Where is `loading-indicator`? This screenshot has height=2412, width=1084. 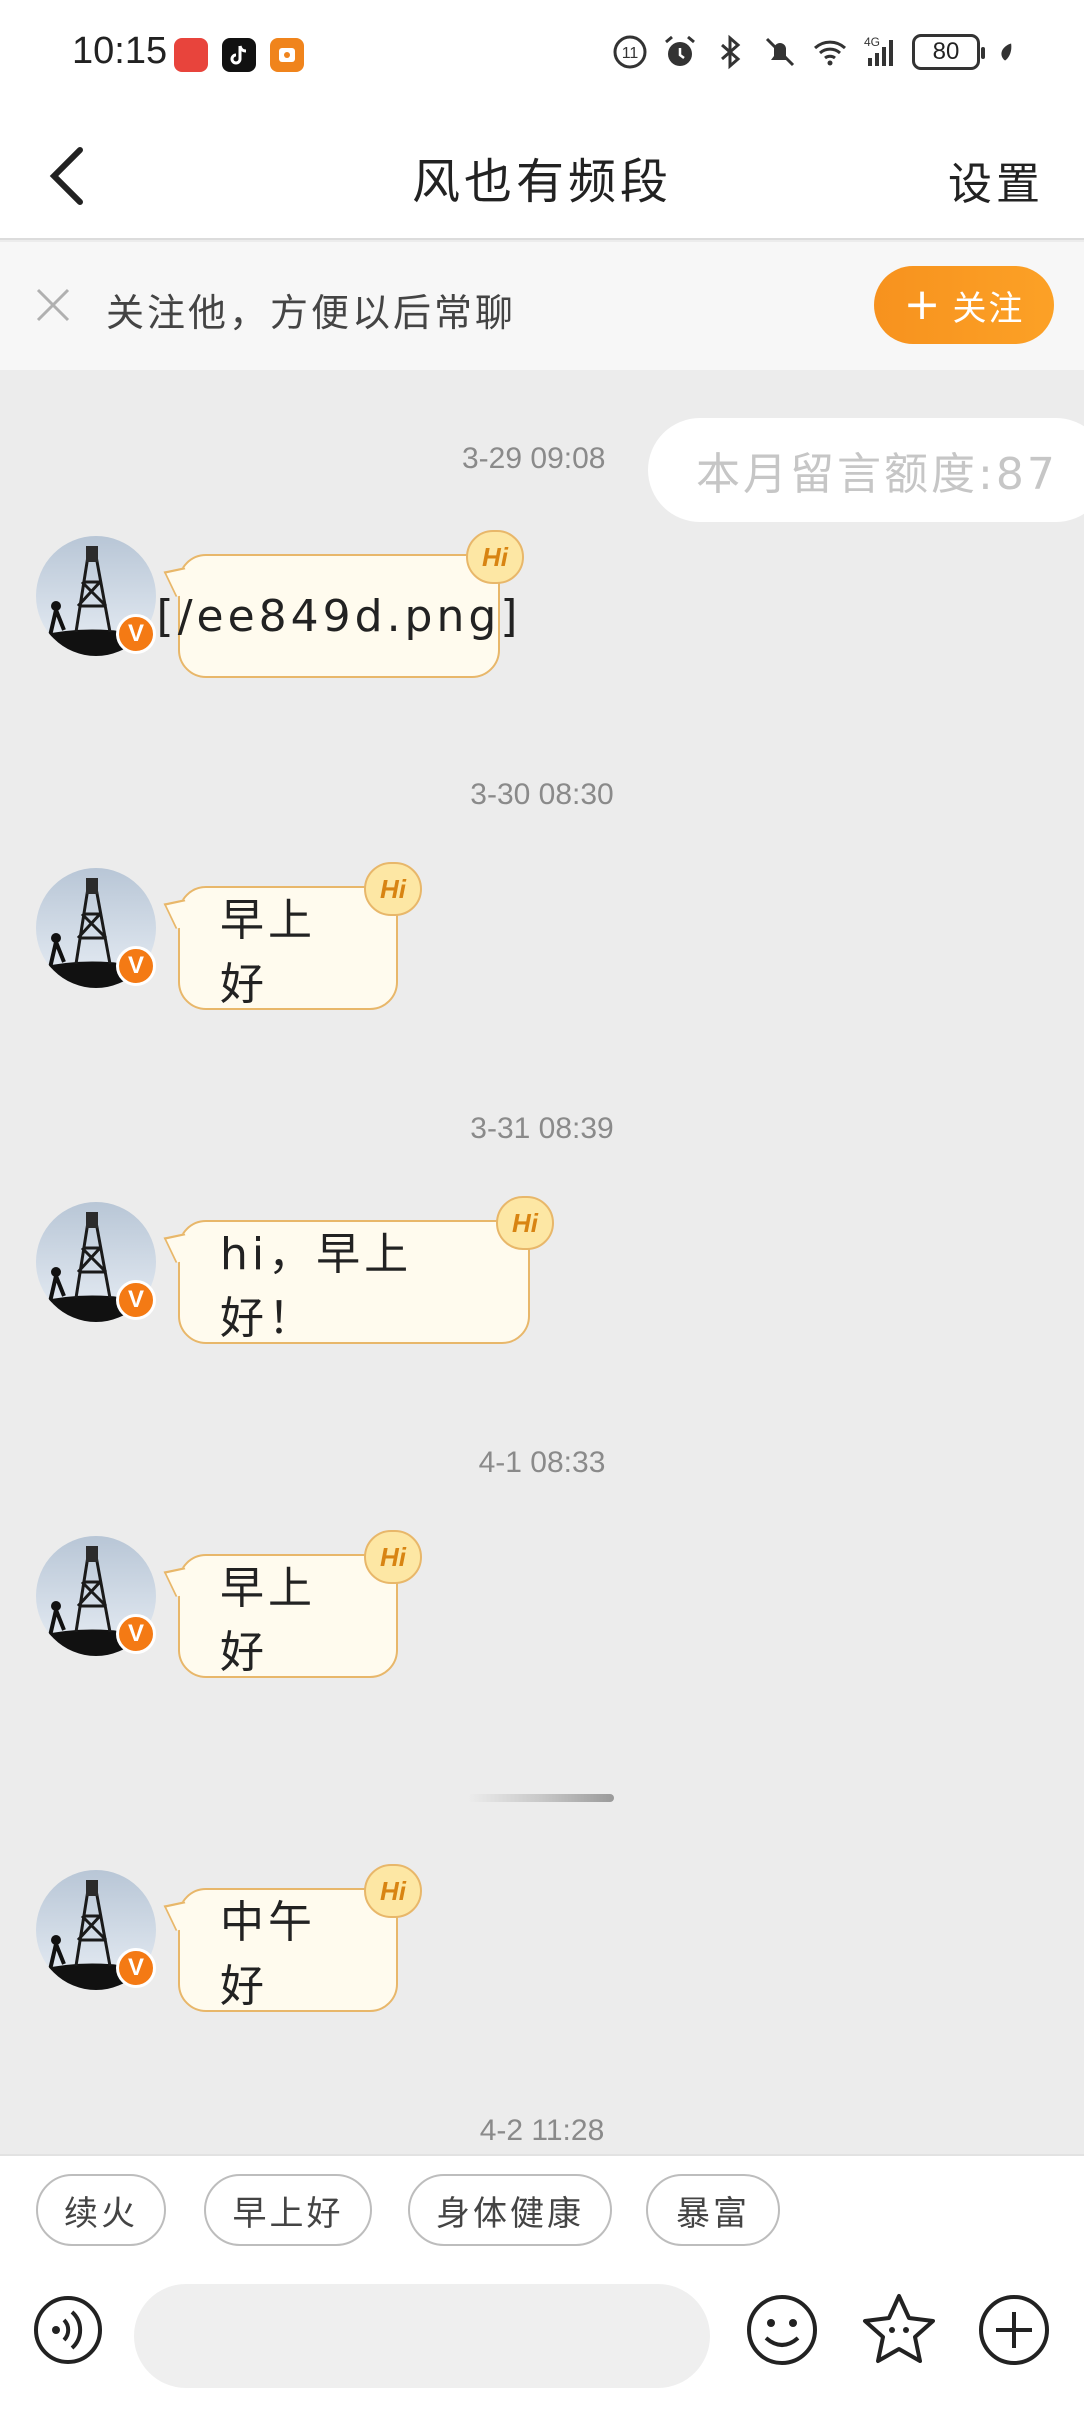
loading-indicator is located at coordinates (541, 1798).